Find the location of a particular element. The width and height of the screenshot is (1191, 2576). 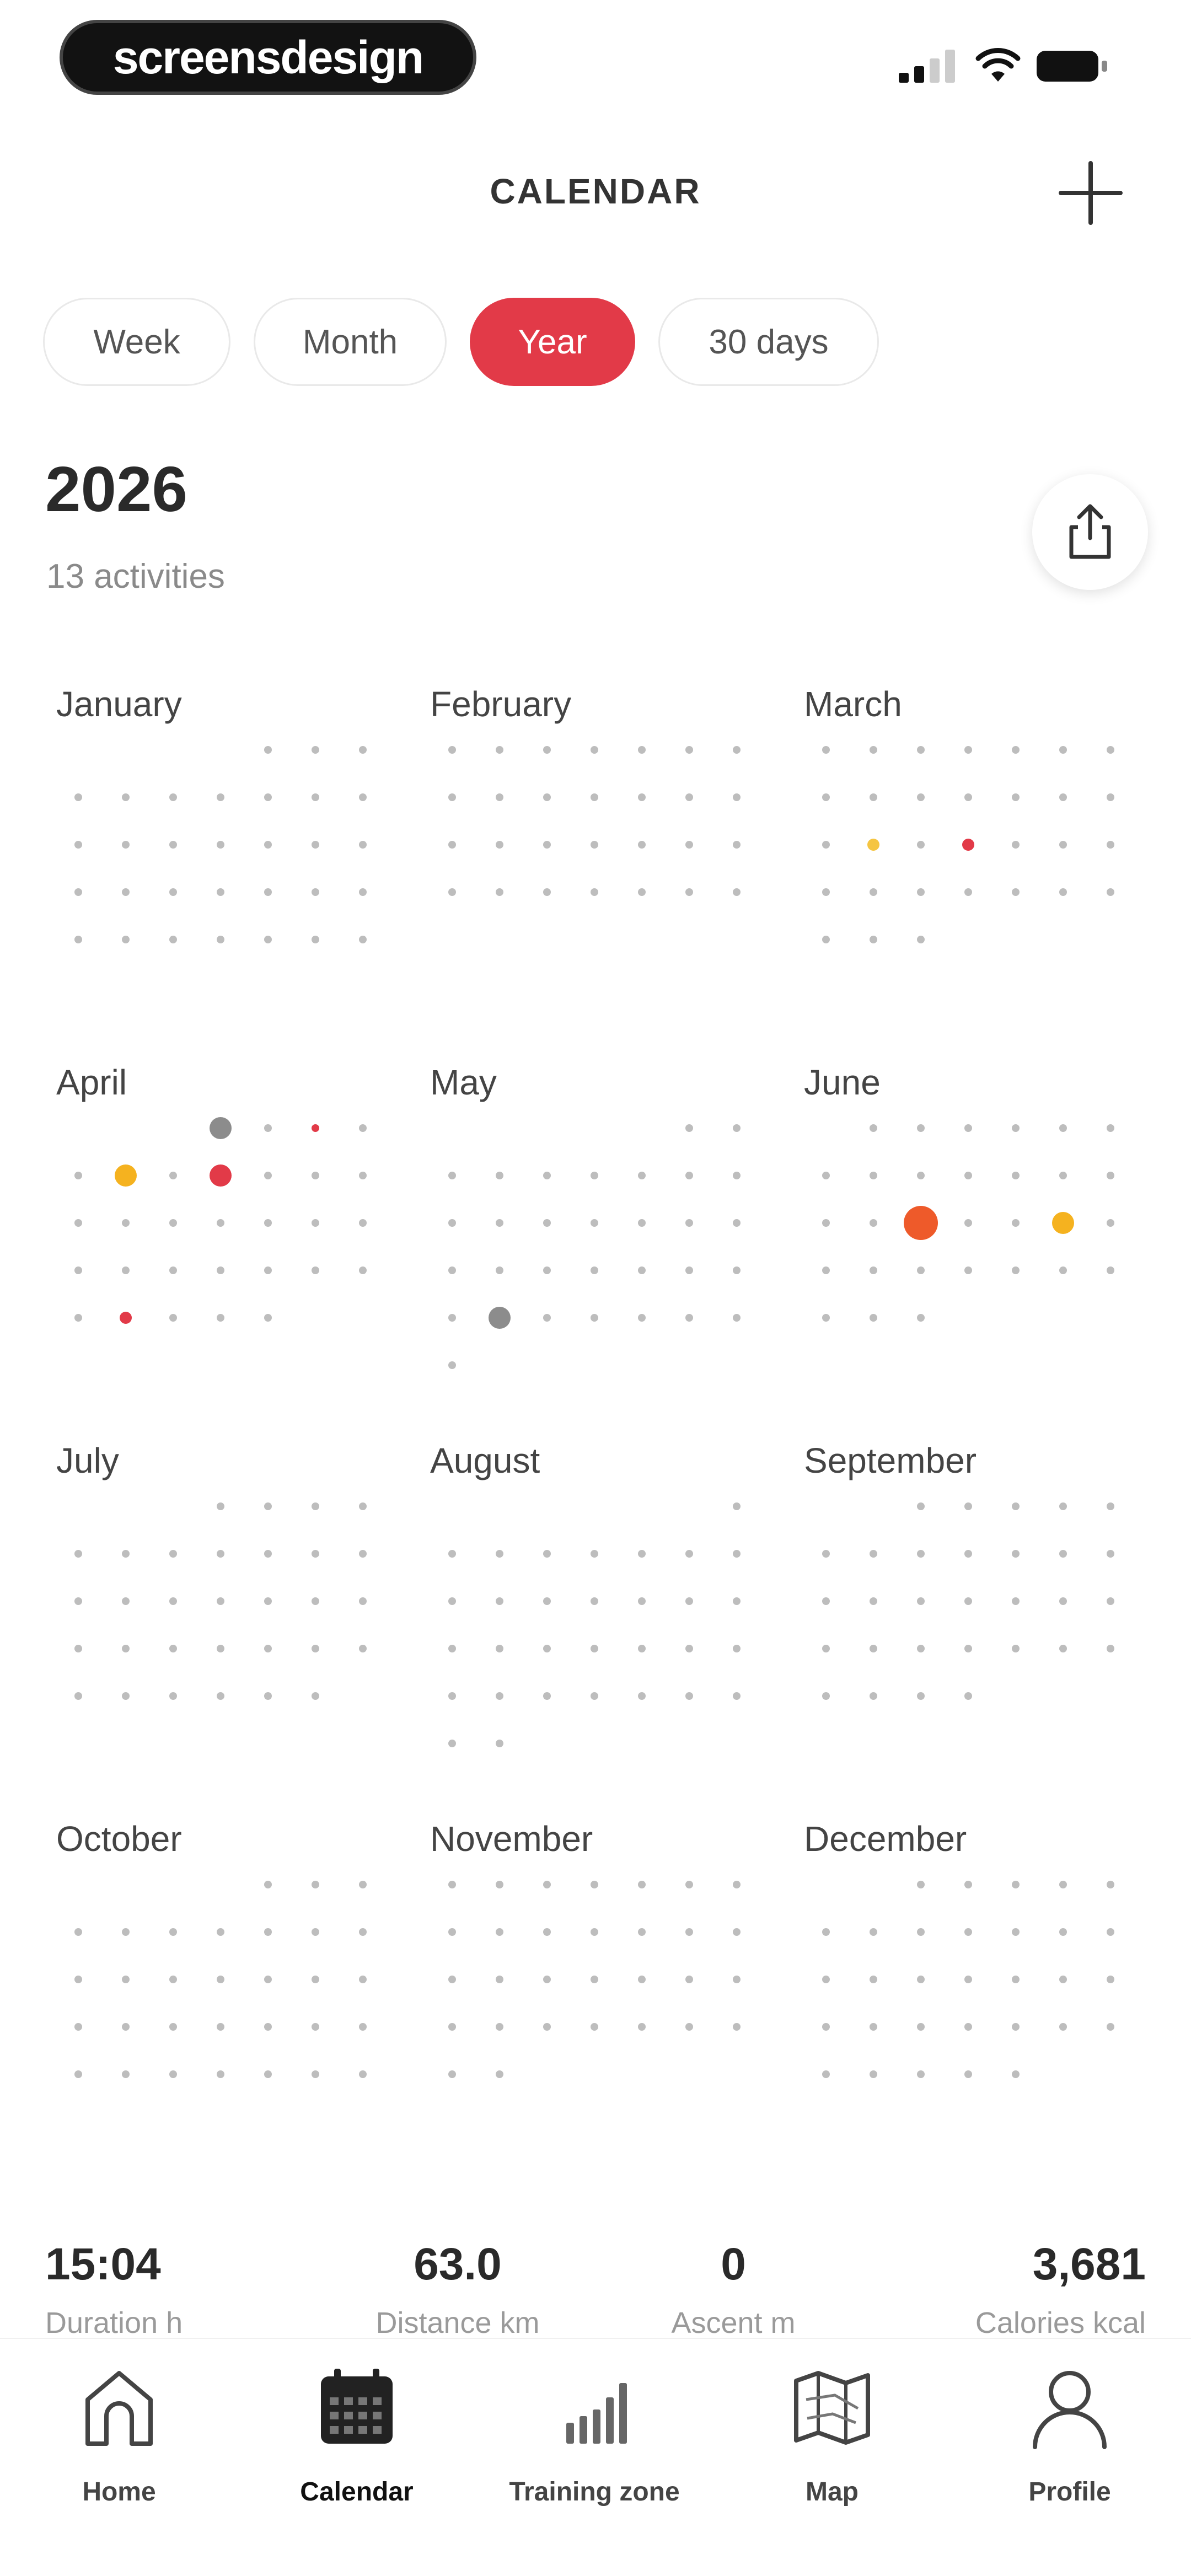

activity-count: 13 activities is located at coordinates (135, 576).